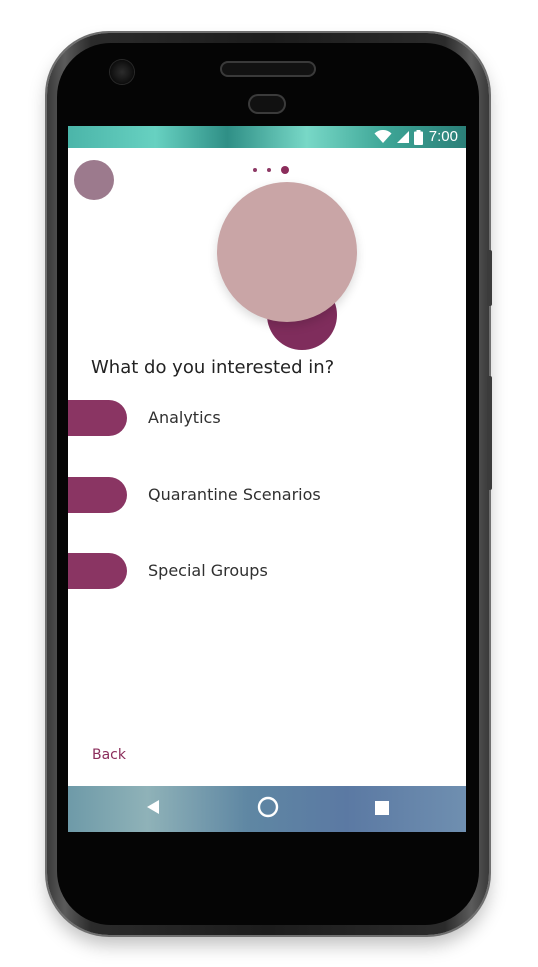  I want to click on back-link: Back, so click(109, 755).